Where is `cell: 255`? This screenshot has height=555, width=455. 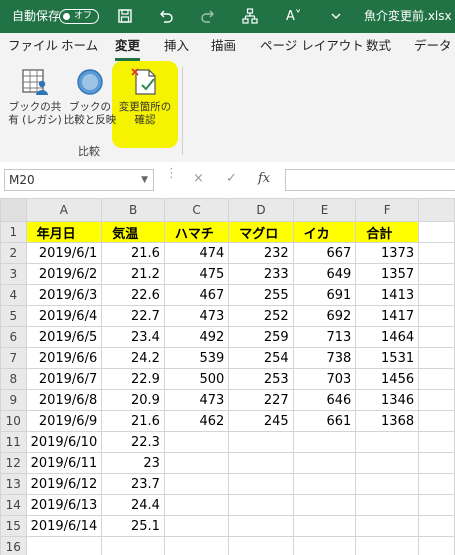
cell: 255 is located at coordinates (261, 295).